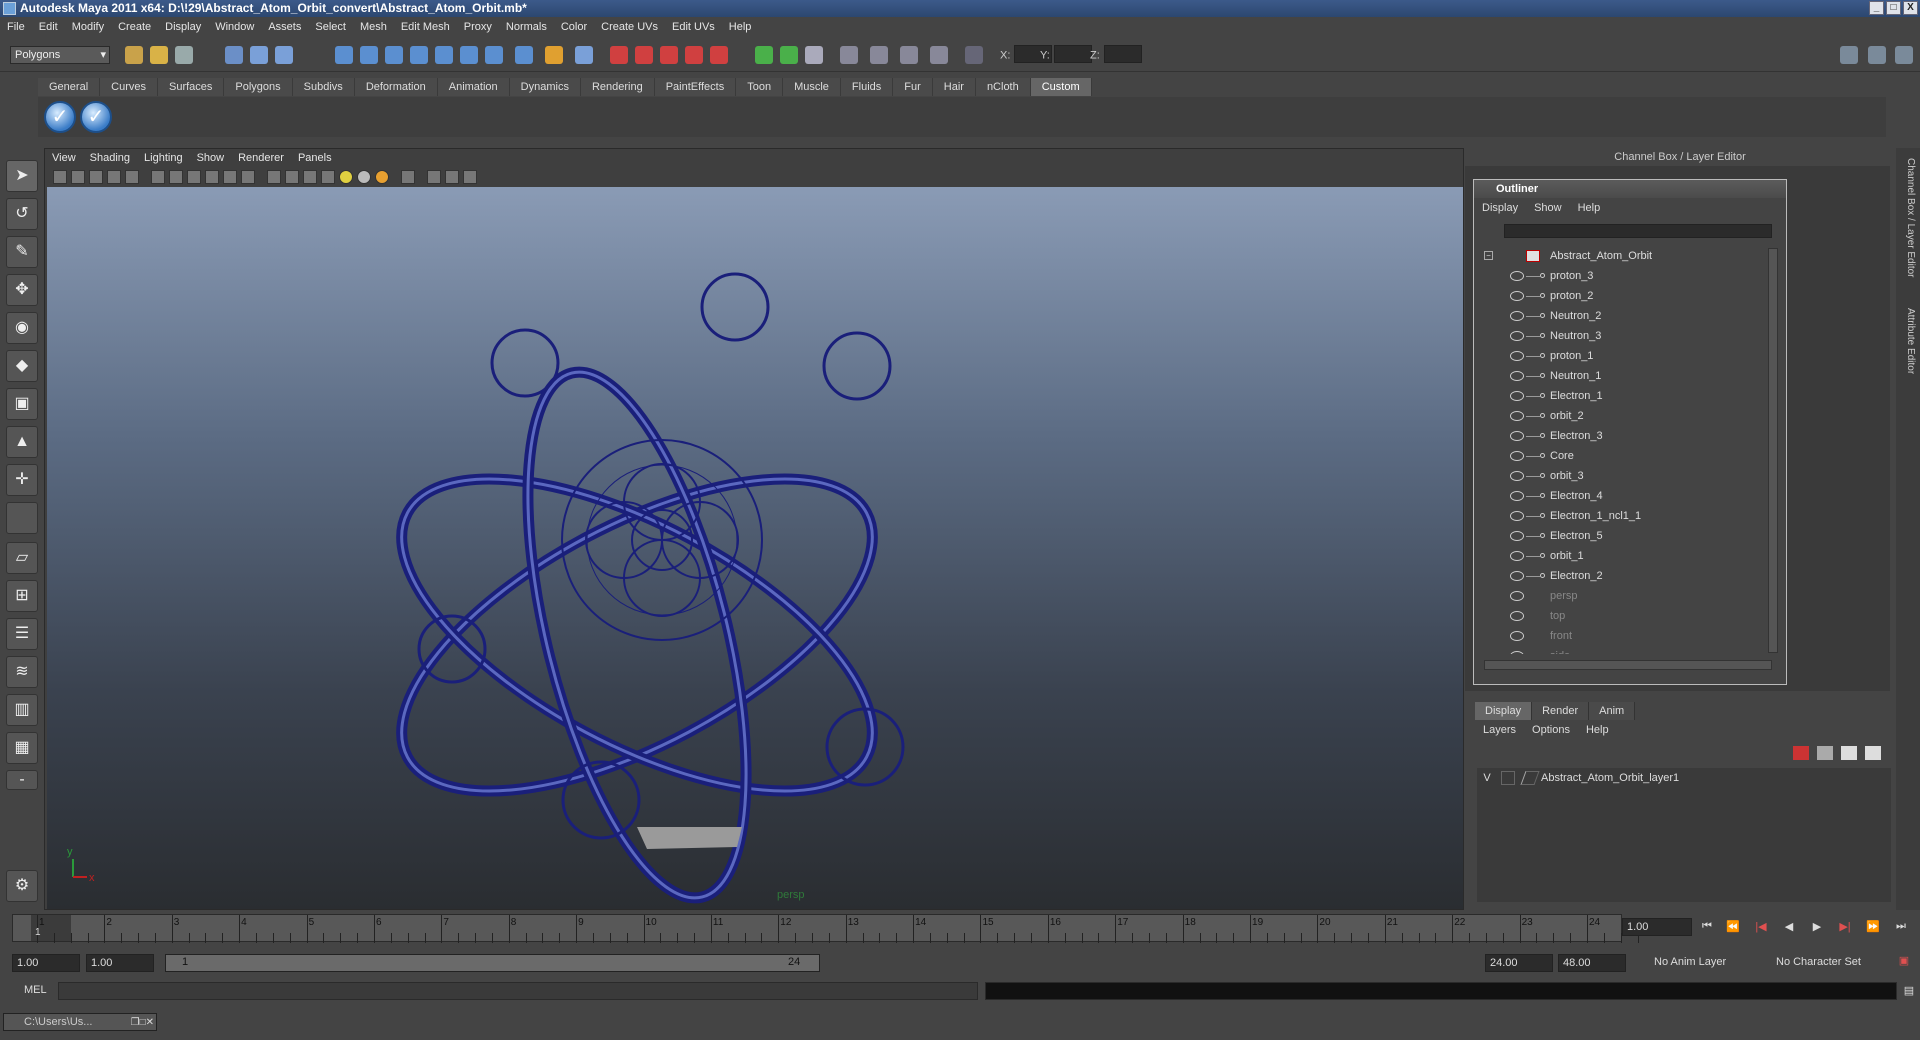  What do you see at coordinates (1499, 730) in the screenshot?
I see `layer-menu-layers: Layers` at bounding box center [1499, 730].